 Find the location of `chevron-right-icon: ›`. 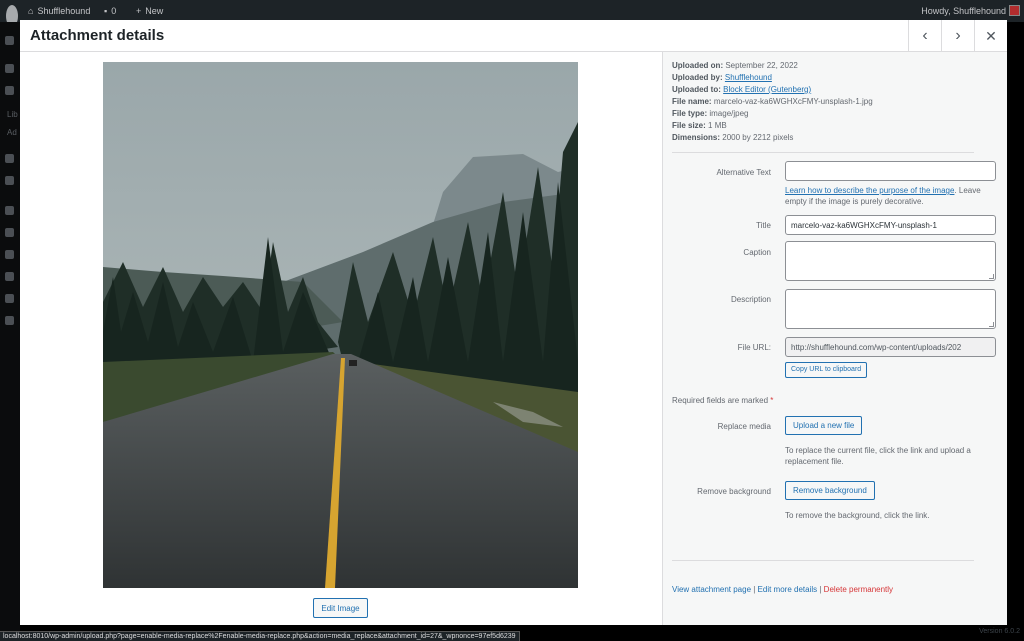

chevron-right-icon: › is located at coordinates (958, 35).